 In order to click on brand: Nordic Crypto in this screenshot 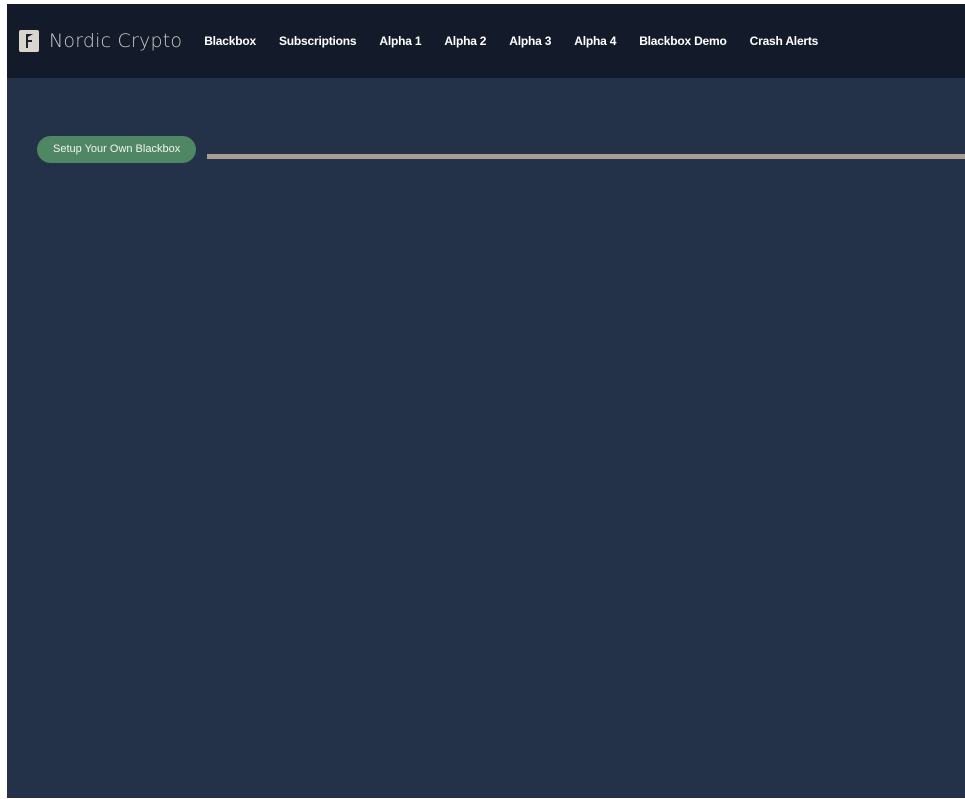, I will do `click(100, 41)`.